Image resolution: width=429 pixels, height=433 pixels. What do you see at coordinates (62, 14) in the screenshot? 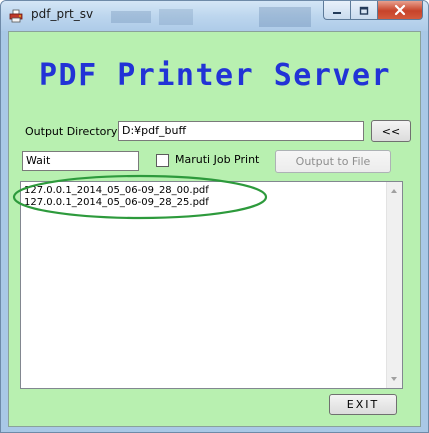
I see `window-title: pdf_prt_sv` at bounding box center [62, 14].